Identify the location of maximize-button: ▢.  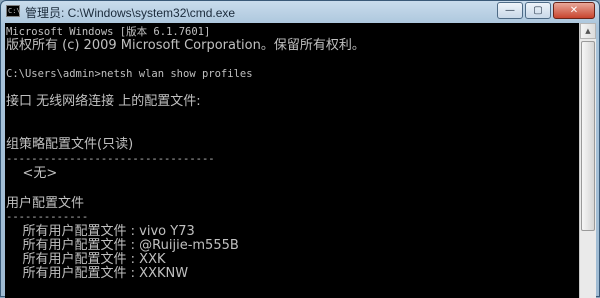
(538, 10).